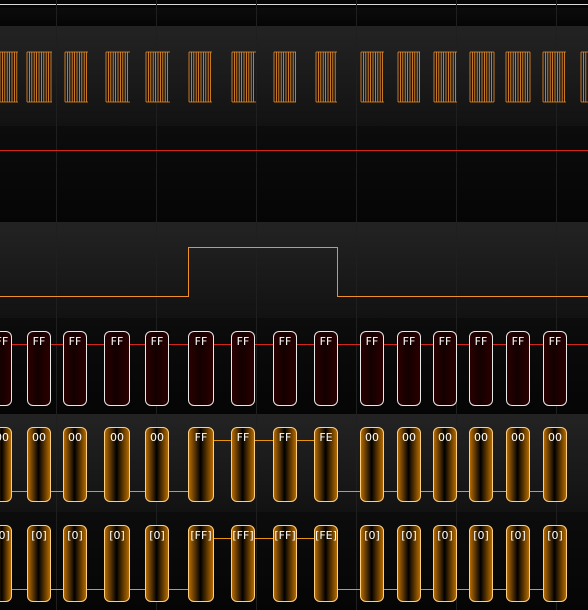  What do you see at coordinates (294, 272) in the screenshot?
I see `enable-signal` at bounding box center [294, 272].